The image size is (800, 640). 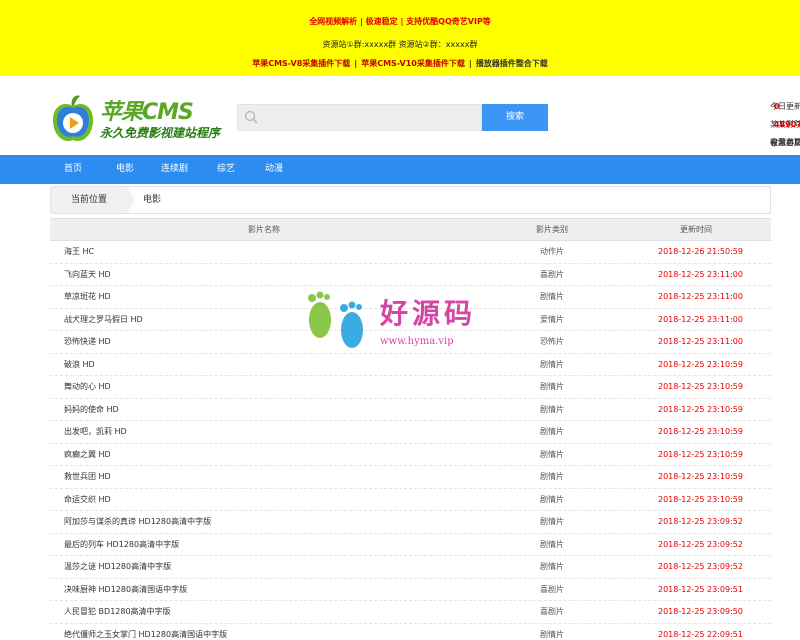 I want to click on nav-item-anime: 动漫, so click(x=274, y=169).